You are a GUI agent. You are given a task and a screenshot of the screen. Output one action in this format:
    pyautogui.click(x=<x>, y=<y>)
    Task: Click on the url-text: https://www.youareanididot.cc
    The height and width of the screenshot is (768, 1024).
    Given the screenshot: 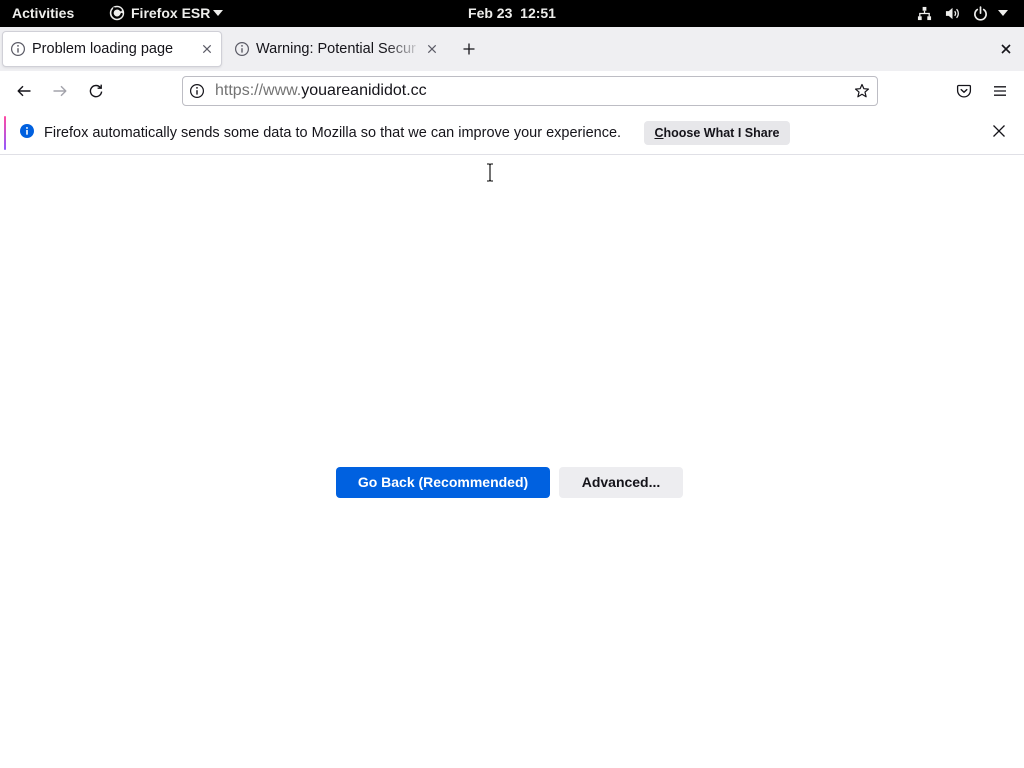 What is the action you would take?
    pyautogui.click(x=321, y=91)
    